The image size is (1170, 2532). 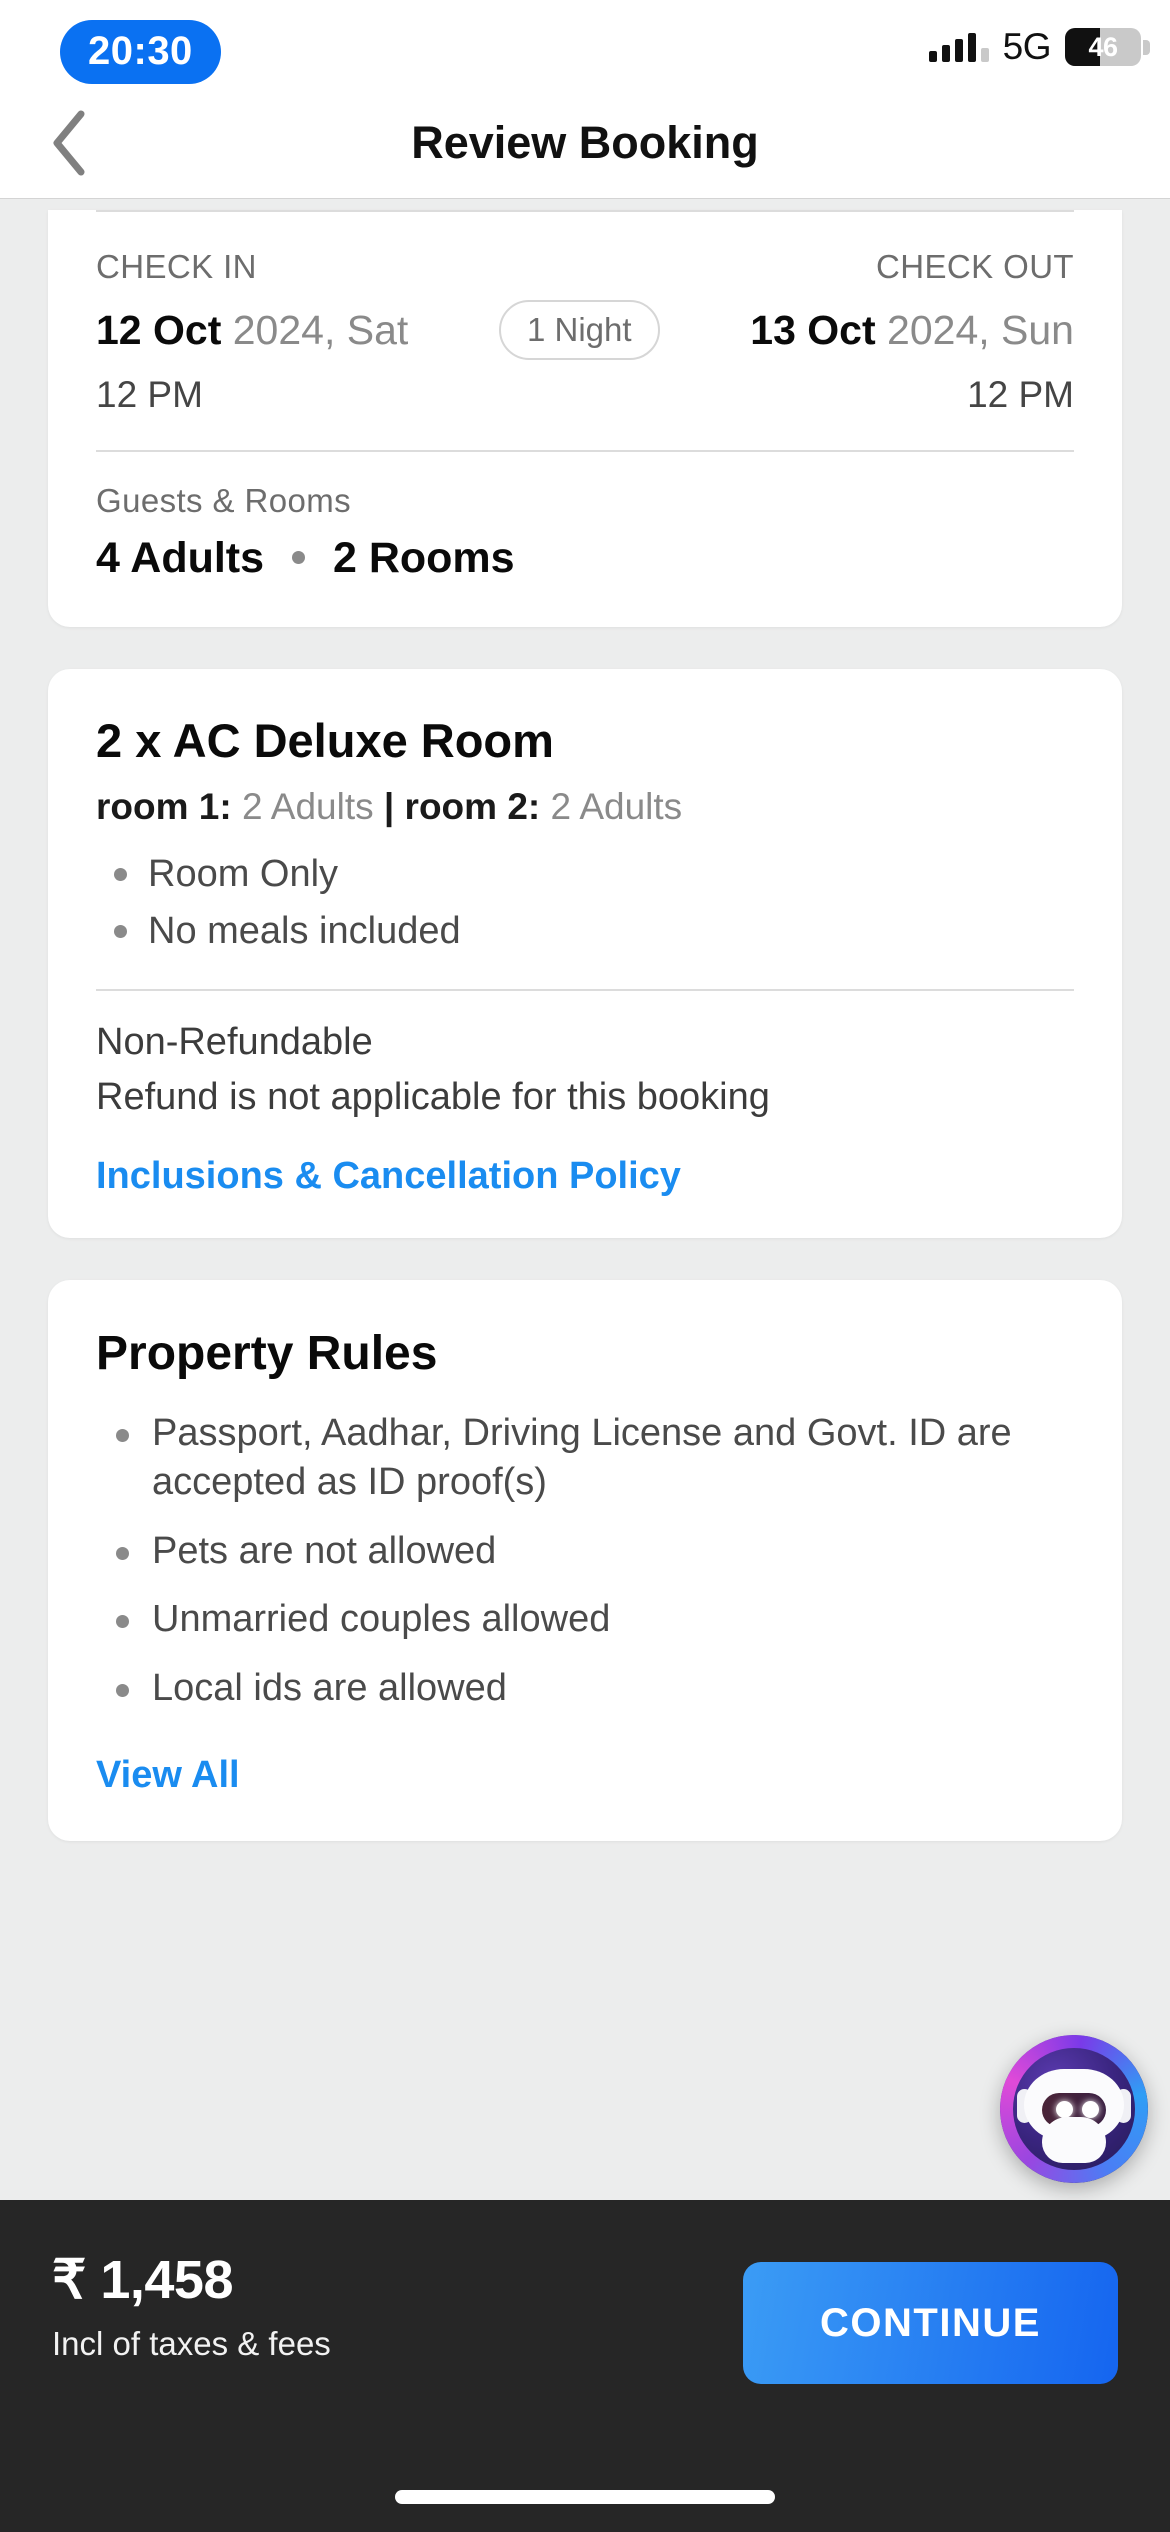 What do you see at coordinates (1020, 394) in the screenshot?
I see `check-out-time: 12 PM` at bounding box center [1020, 394].